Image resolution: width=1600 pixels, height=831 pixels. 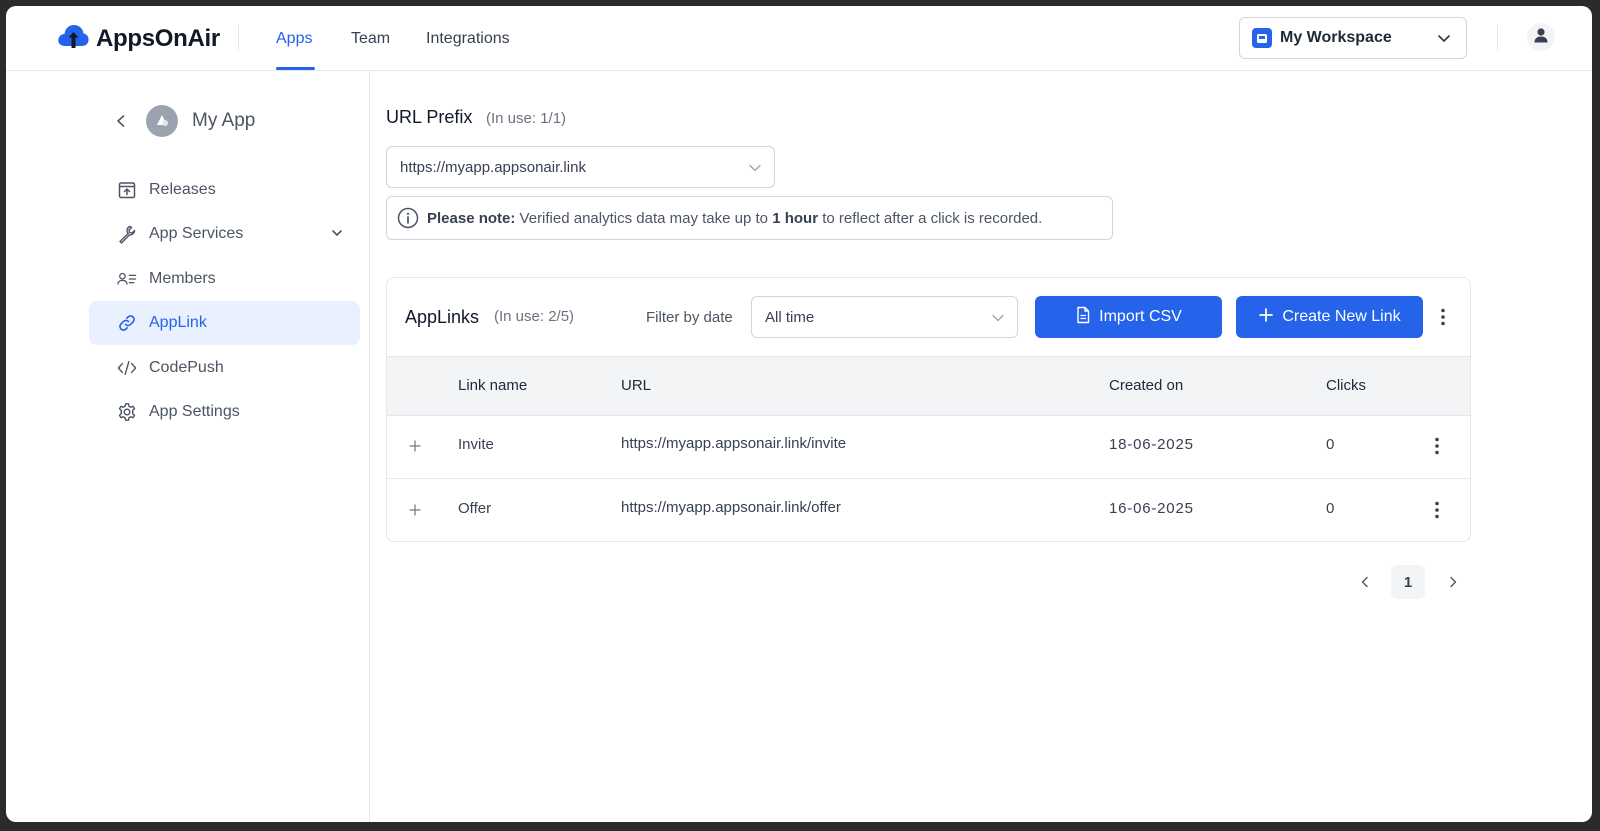 I want to click on tab-team: Team, so click(x=370, y=39).